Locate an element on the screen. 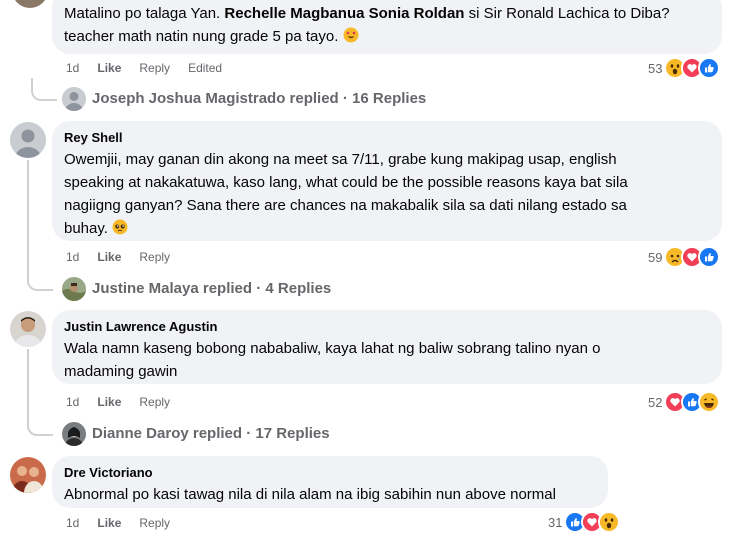 This screenshot has width=750, height=533. comment-author: Rey Shell is located at coordinates (387, 137).